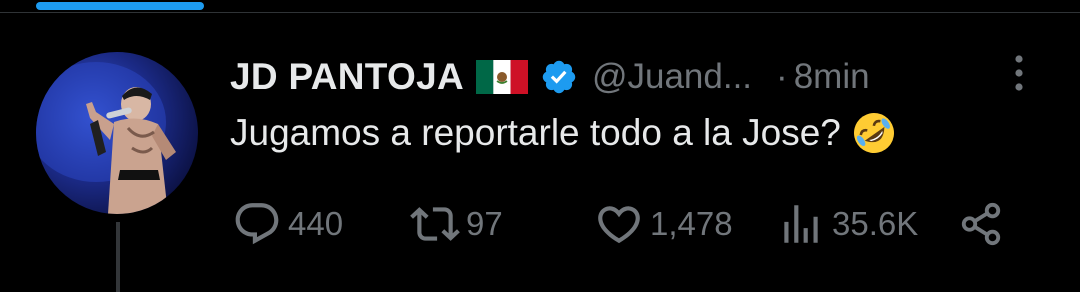  Describe the element at coordinates (257, 224) in the screenshot. I see `reply-icon` at that location.